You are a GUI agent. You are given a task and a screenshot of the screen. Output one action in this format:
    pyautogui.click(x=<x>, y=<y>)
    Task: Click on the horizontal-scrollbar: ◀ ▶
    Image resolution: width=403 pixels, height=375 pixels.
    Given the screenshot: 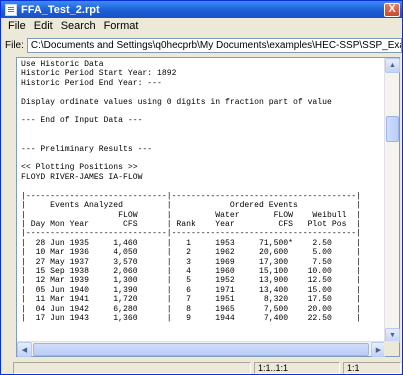 What is the action you would take?
    pyautogui.click(x=201, y=349)
    